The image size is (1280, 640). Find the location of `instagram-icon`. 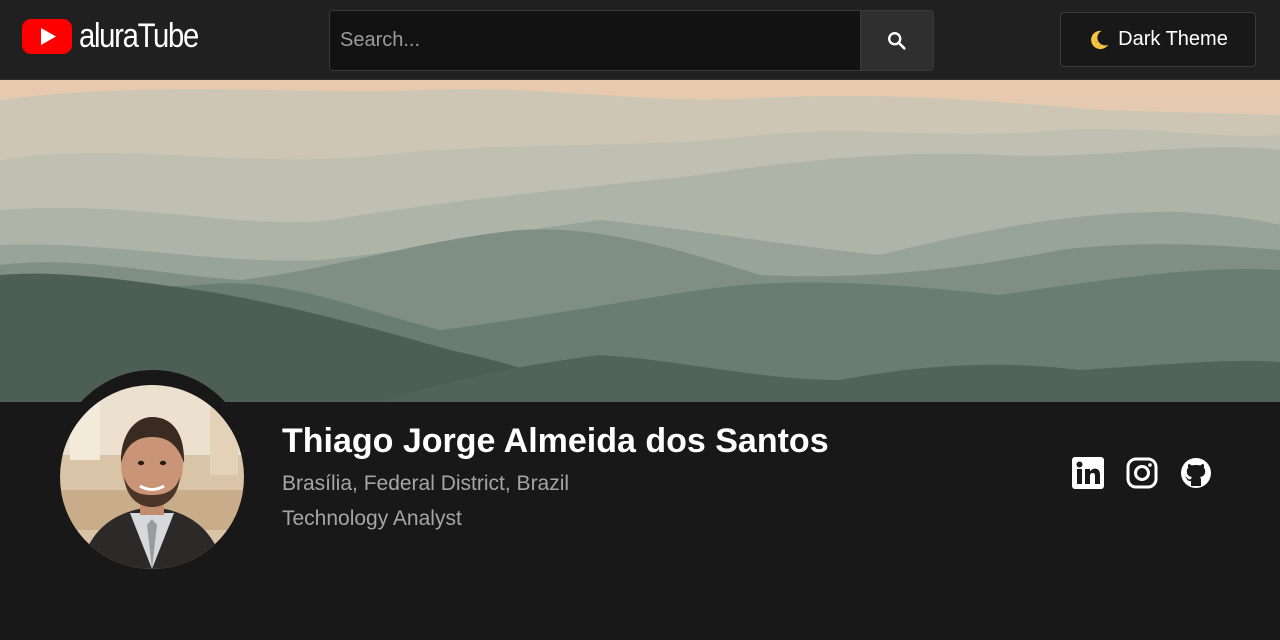

instagram-icon is located at coordinates (1142, 473).